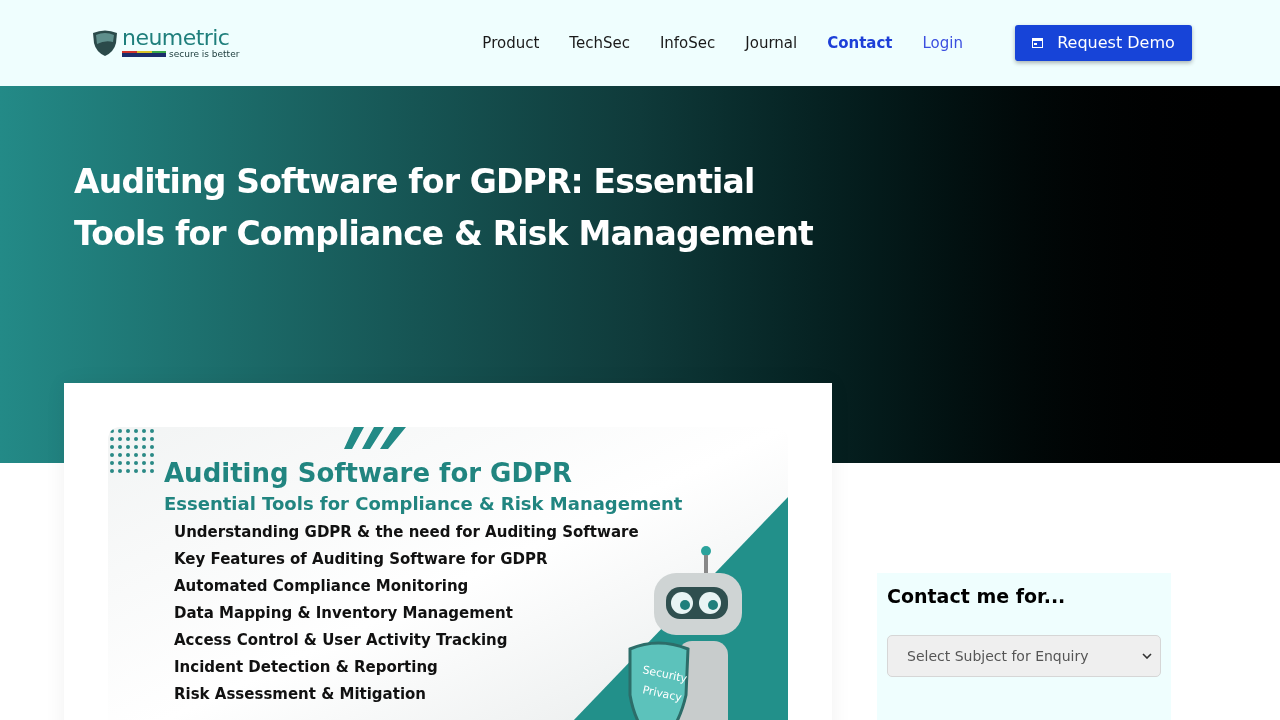 The image size is (1280, 720). What do you see at coordinates (176, 38) in the screenshot?
I see `logo-wordmark: neumetric` at bounding box center [176, 38].